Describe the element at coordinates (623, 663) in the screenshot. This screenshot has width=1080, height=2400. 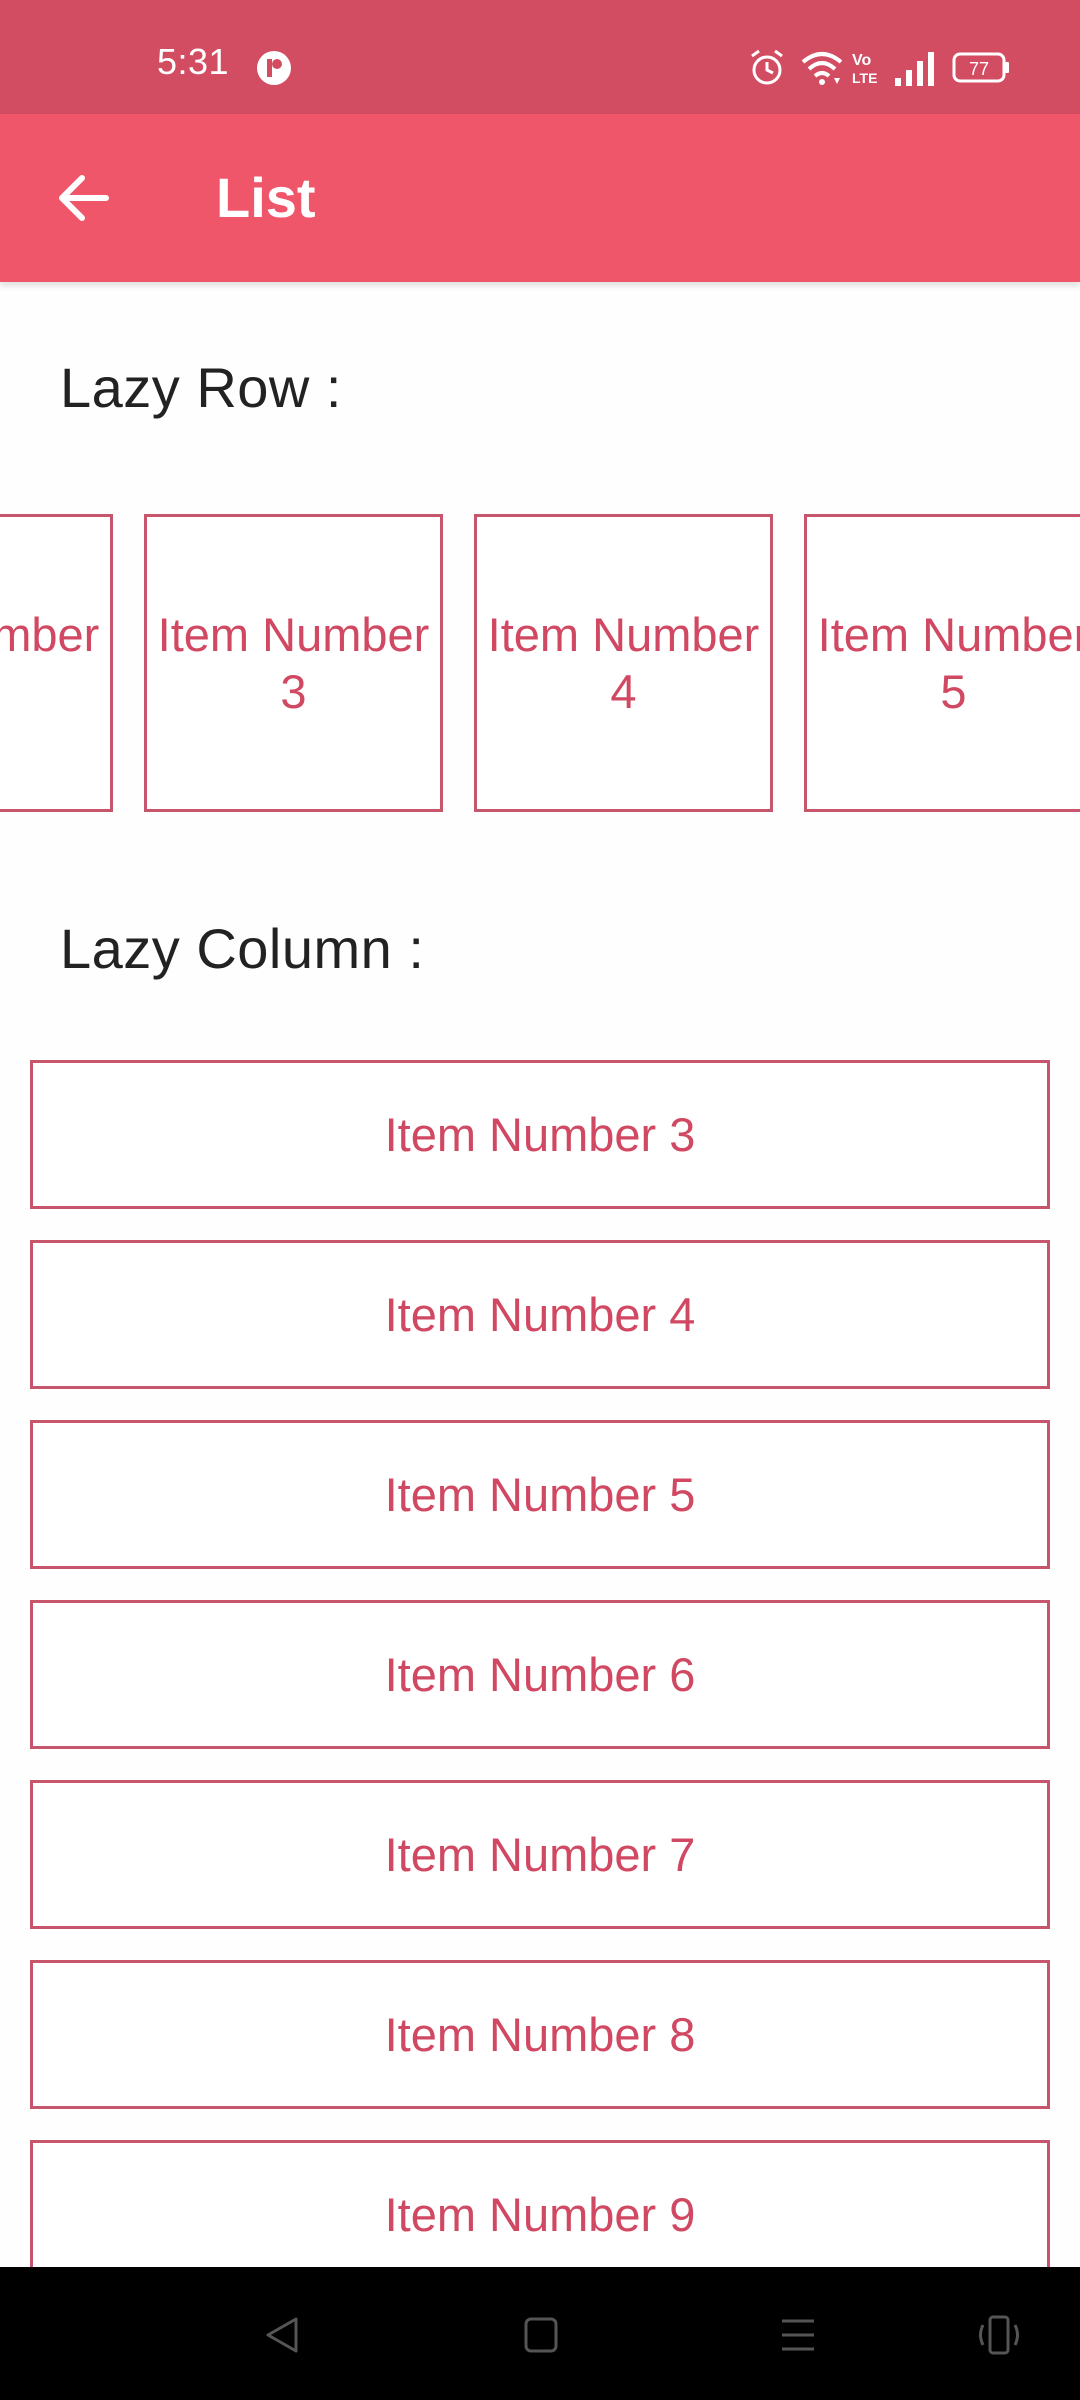
I see `row-item: Item Number 4` at that location.